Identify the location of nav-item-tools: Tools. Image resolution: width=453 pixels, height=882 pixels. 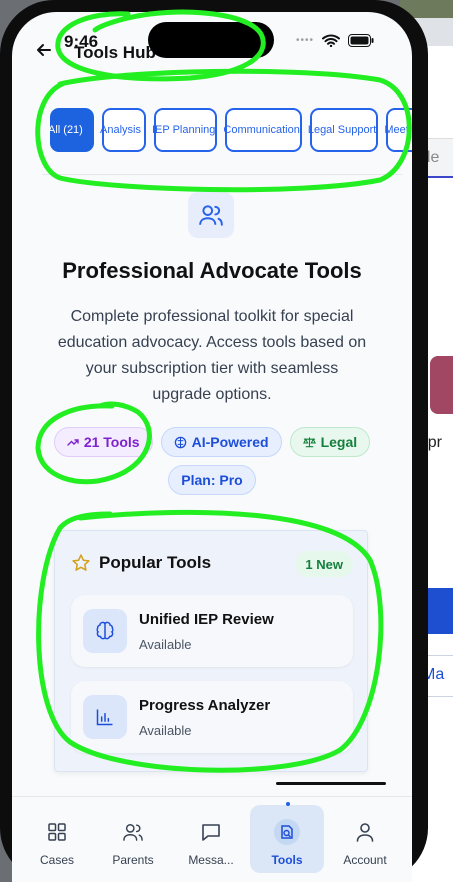
(287, 839).